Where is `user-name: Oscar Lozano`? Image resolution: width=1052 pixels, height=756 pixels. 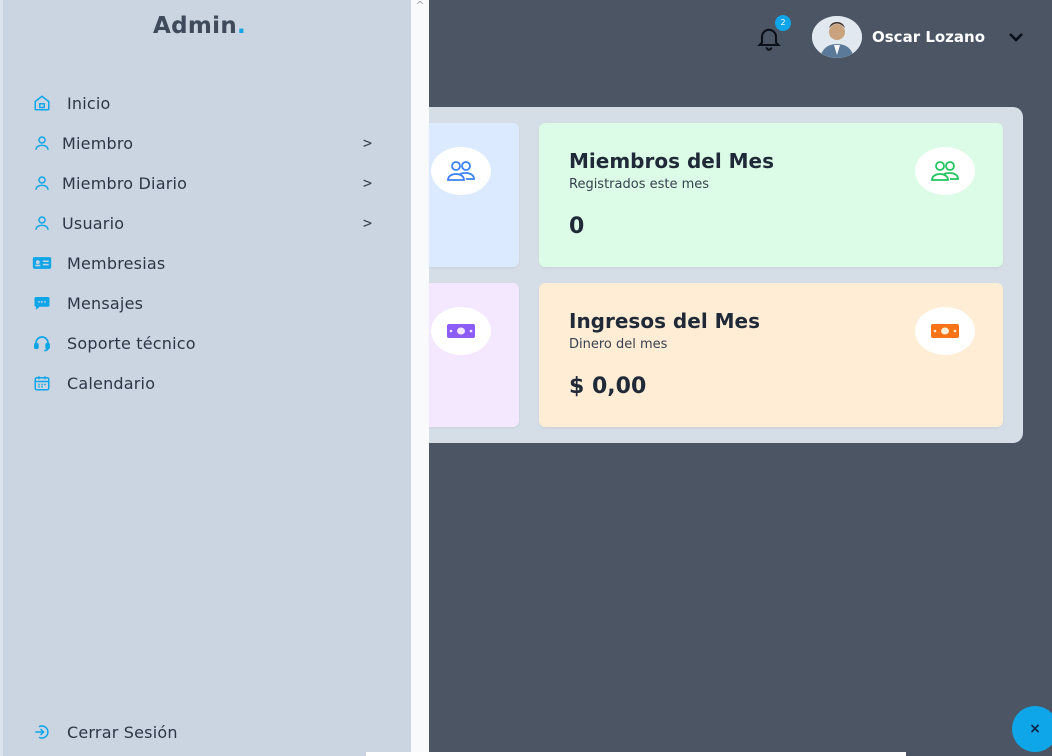 user-name: Oscar Lozano is located at coordinates (928, 37).